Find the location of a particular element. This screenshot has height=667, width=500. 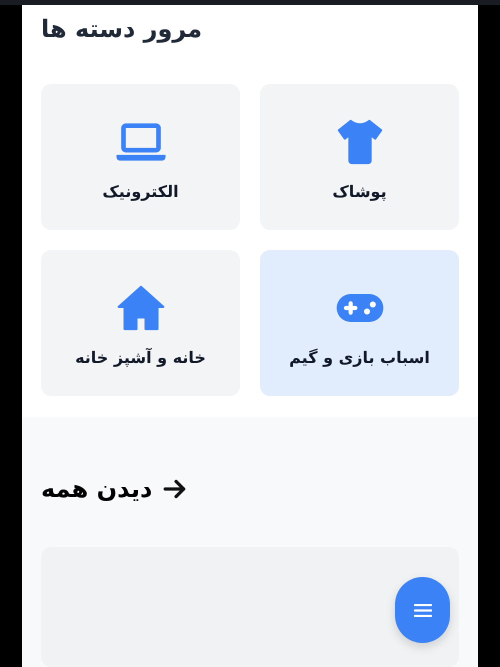

category-card: اسباب بازی و گیم is located at coordinates (359, 323).